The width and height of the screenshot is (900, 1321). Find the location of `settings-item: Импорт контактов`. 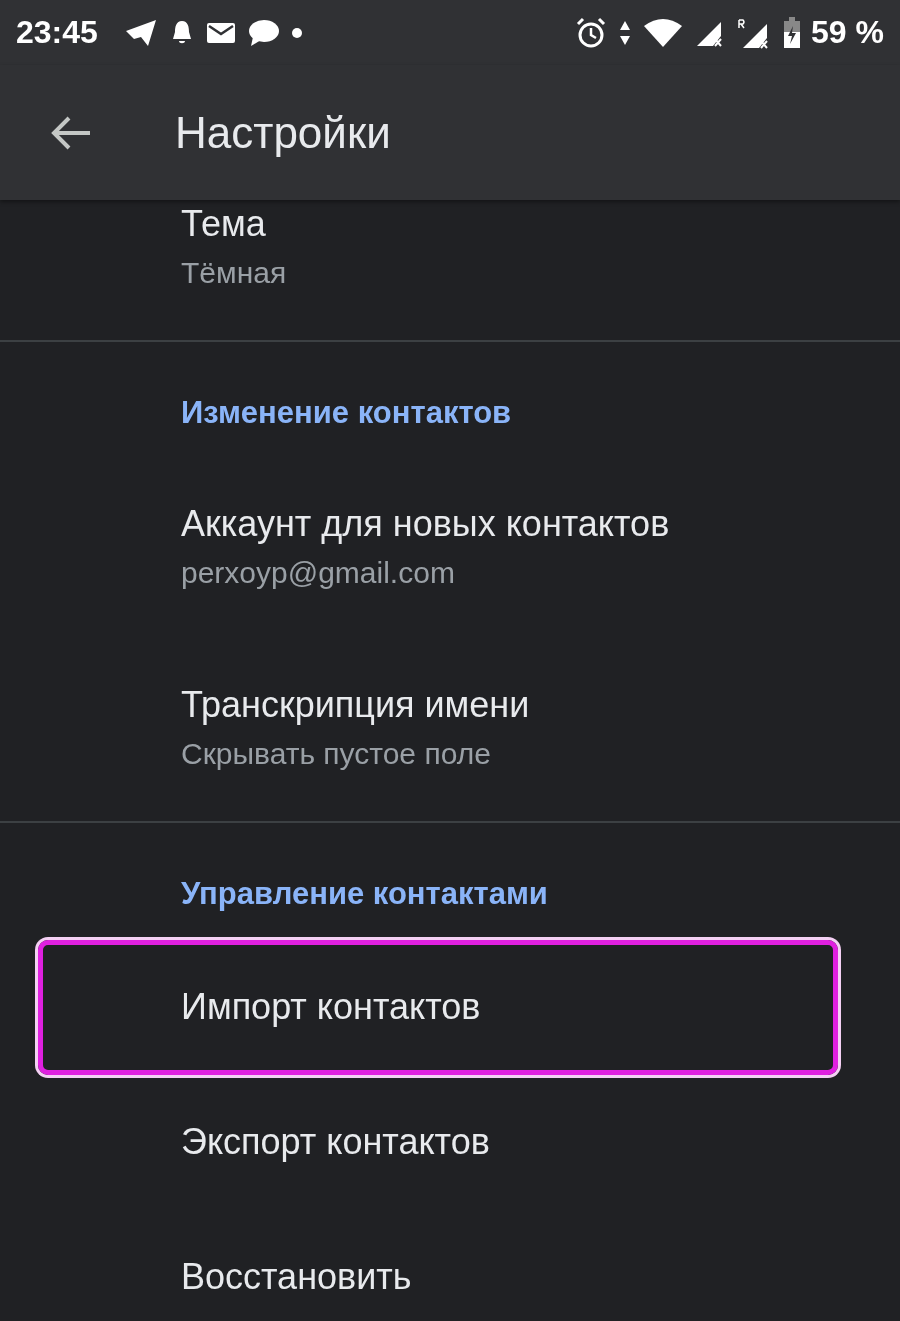

settings-item: Импорт контактов is located at coordinates (438, 1007).